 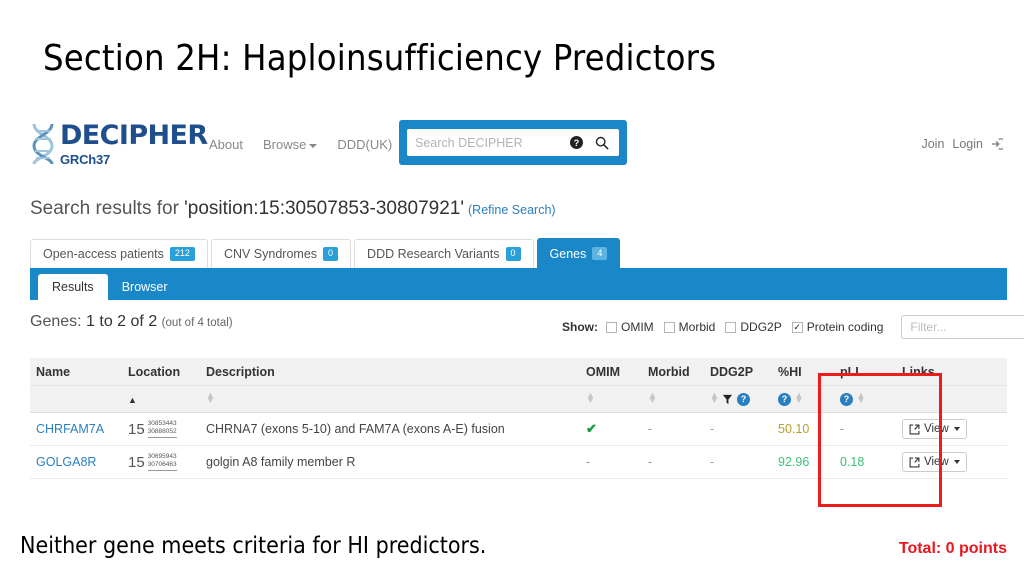 I want to click on decipher-logo: DECIPHER GRCh37, so click(x=119, y=144).